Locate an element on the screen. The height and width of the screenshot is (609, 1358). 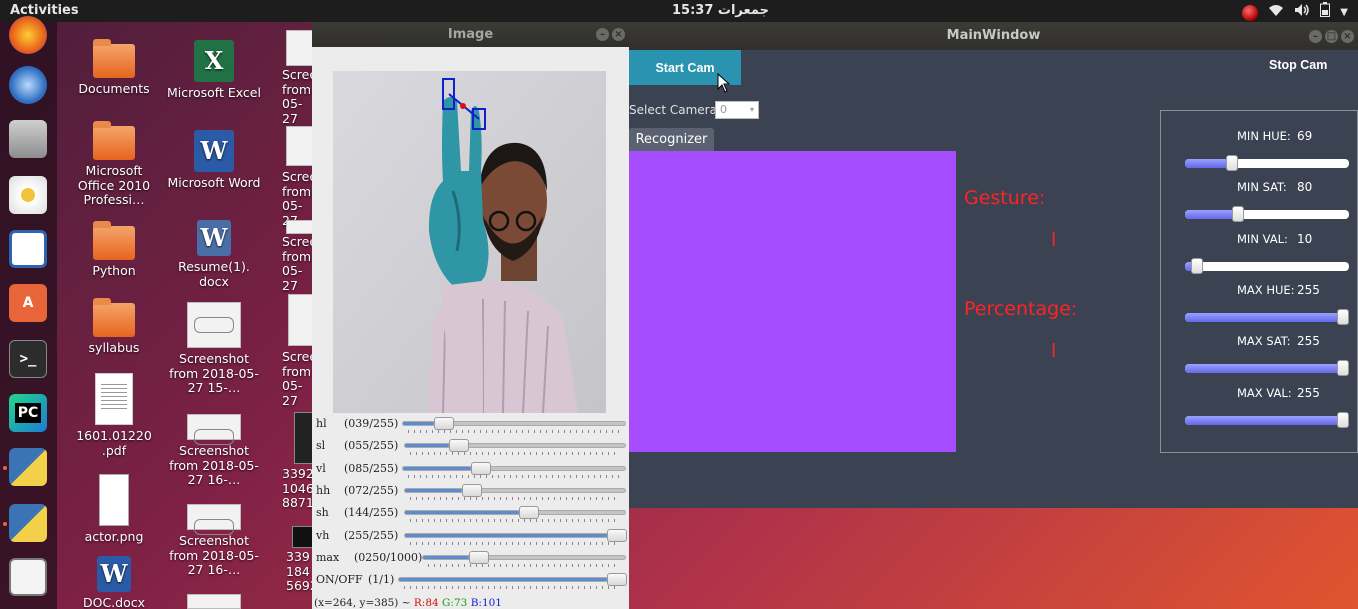
trackbar-sh: sh (144/255) is located at coordinates (470, 514).